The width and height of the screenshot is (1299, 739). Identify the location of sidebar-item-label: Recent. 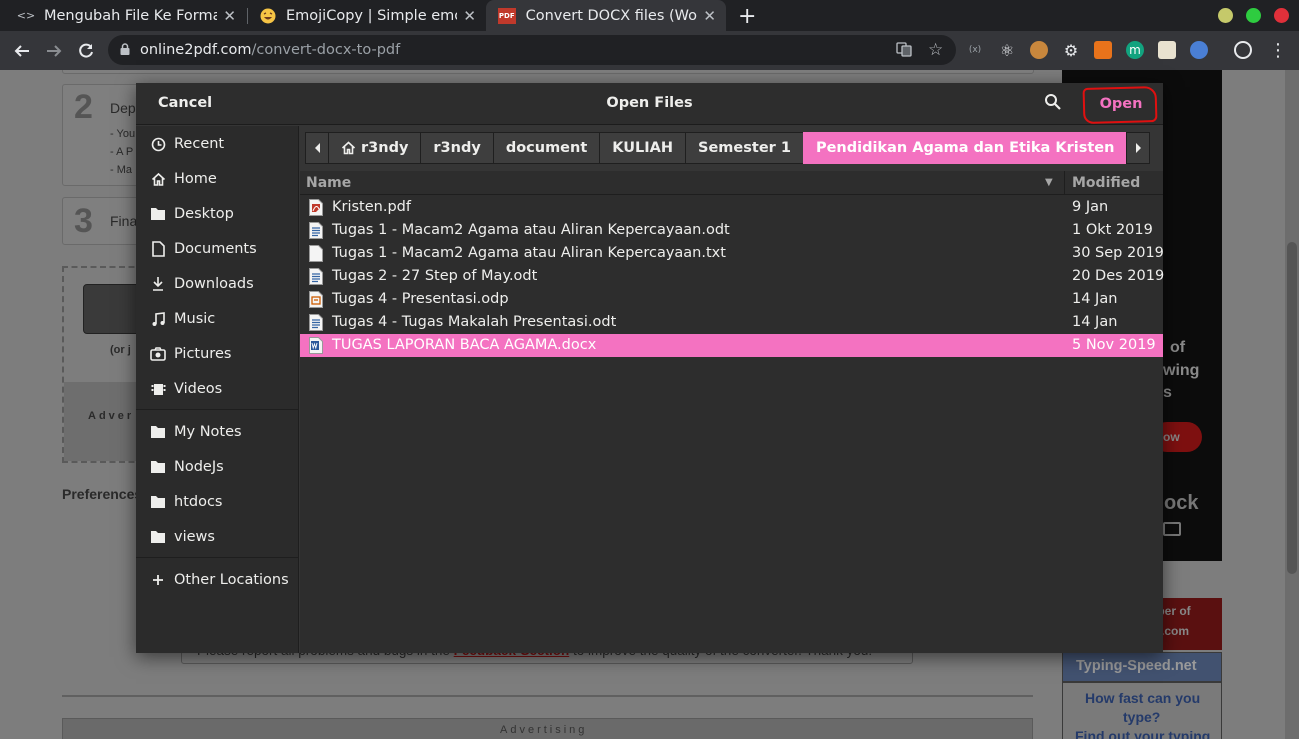
(199, 144).